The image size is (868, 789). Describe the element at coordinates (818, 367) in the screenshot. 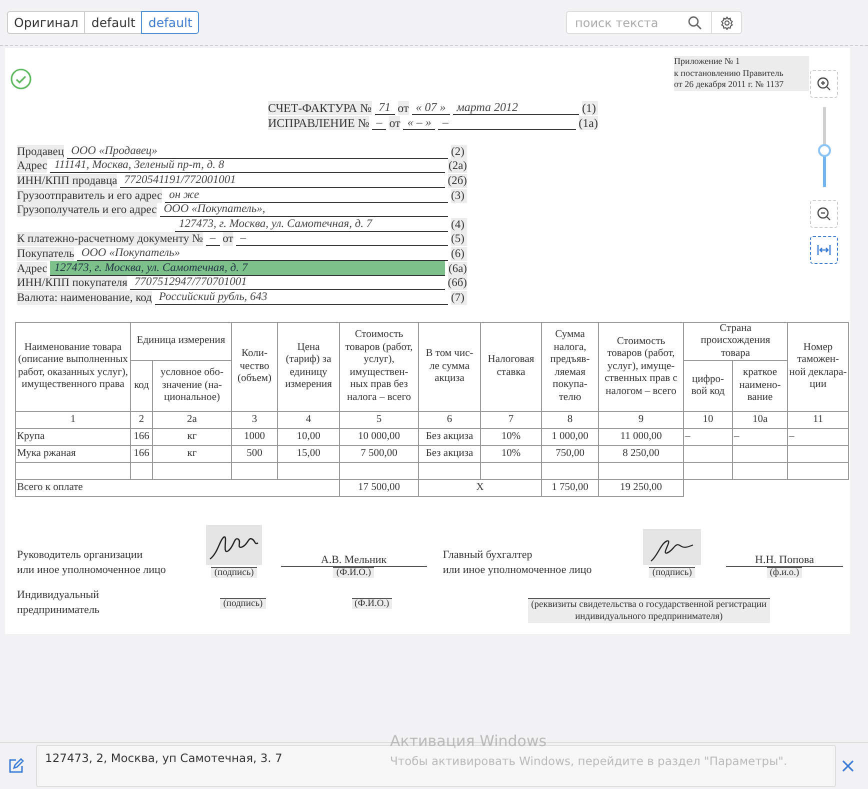

I see `column-header: Номер таможен- ной деклара- ции` at that location.